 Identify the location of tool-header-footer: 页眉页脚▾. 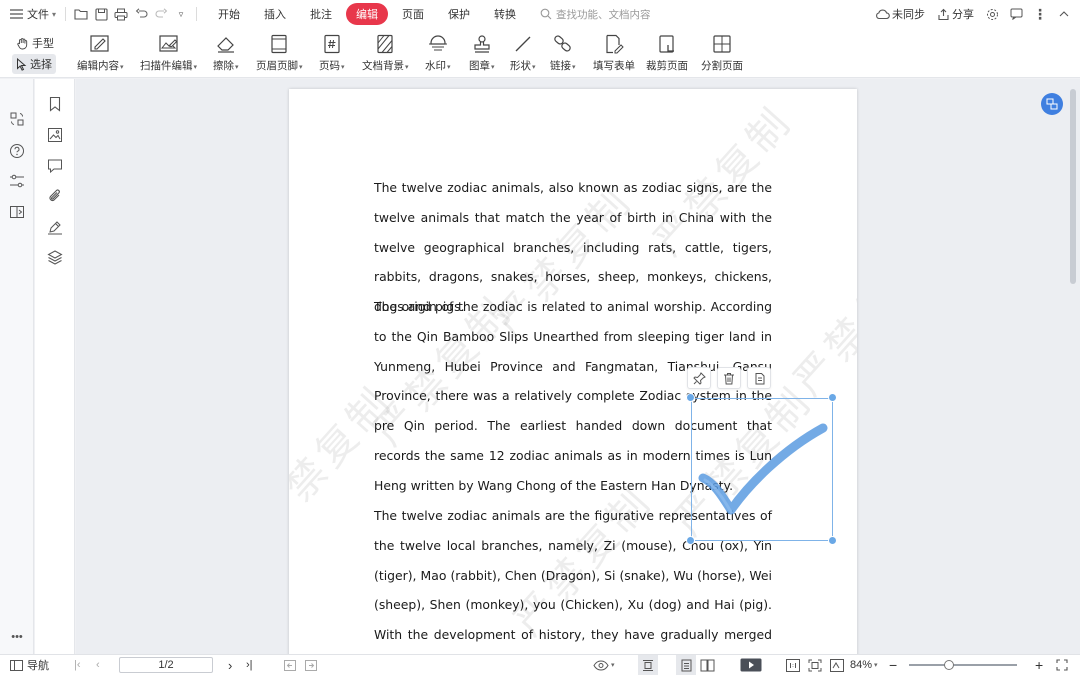
(279, 52).